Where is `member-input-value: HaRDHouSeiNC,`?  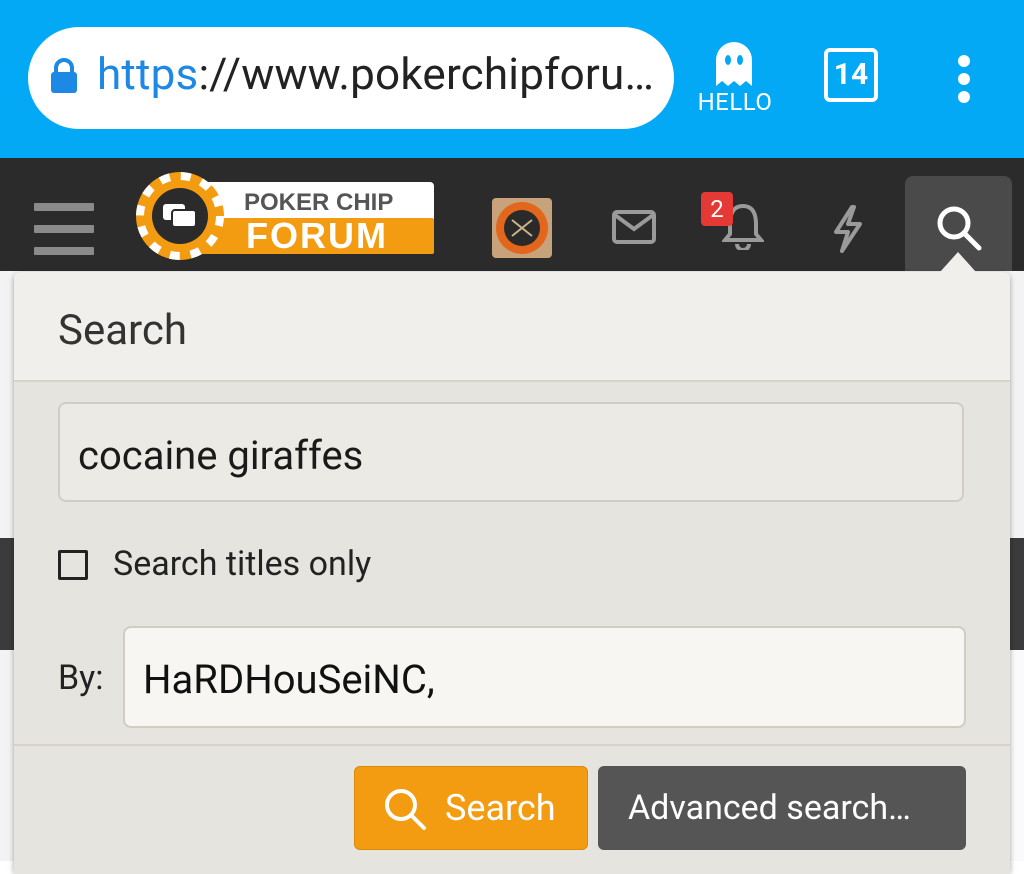
member-input-value: HaRDHouSeiNC, is located at coordinates (289, 679).